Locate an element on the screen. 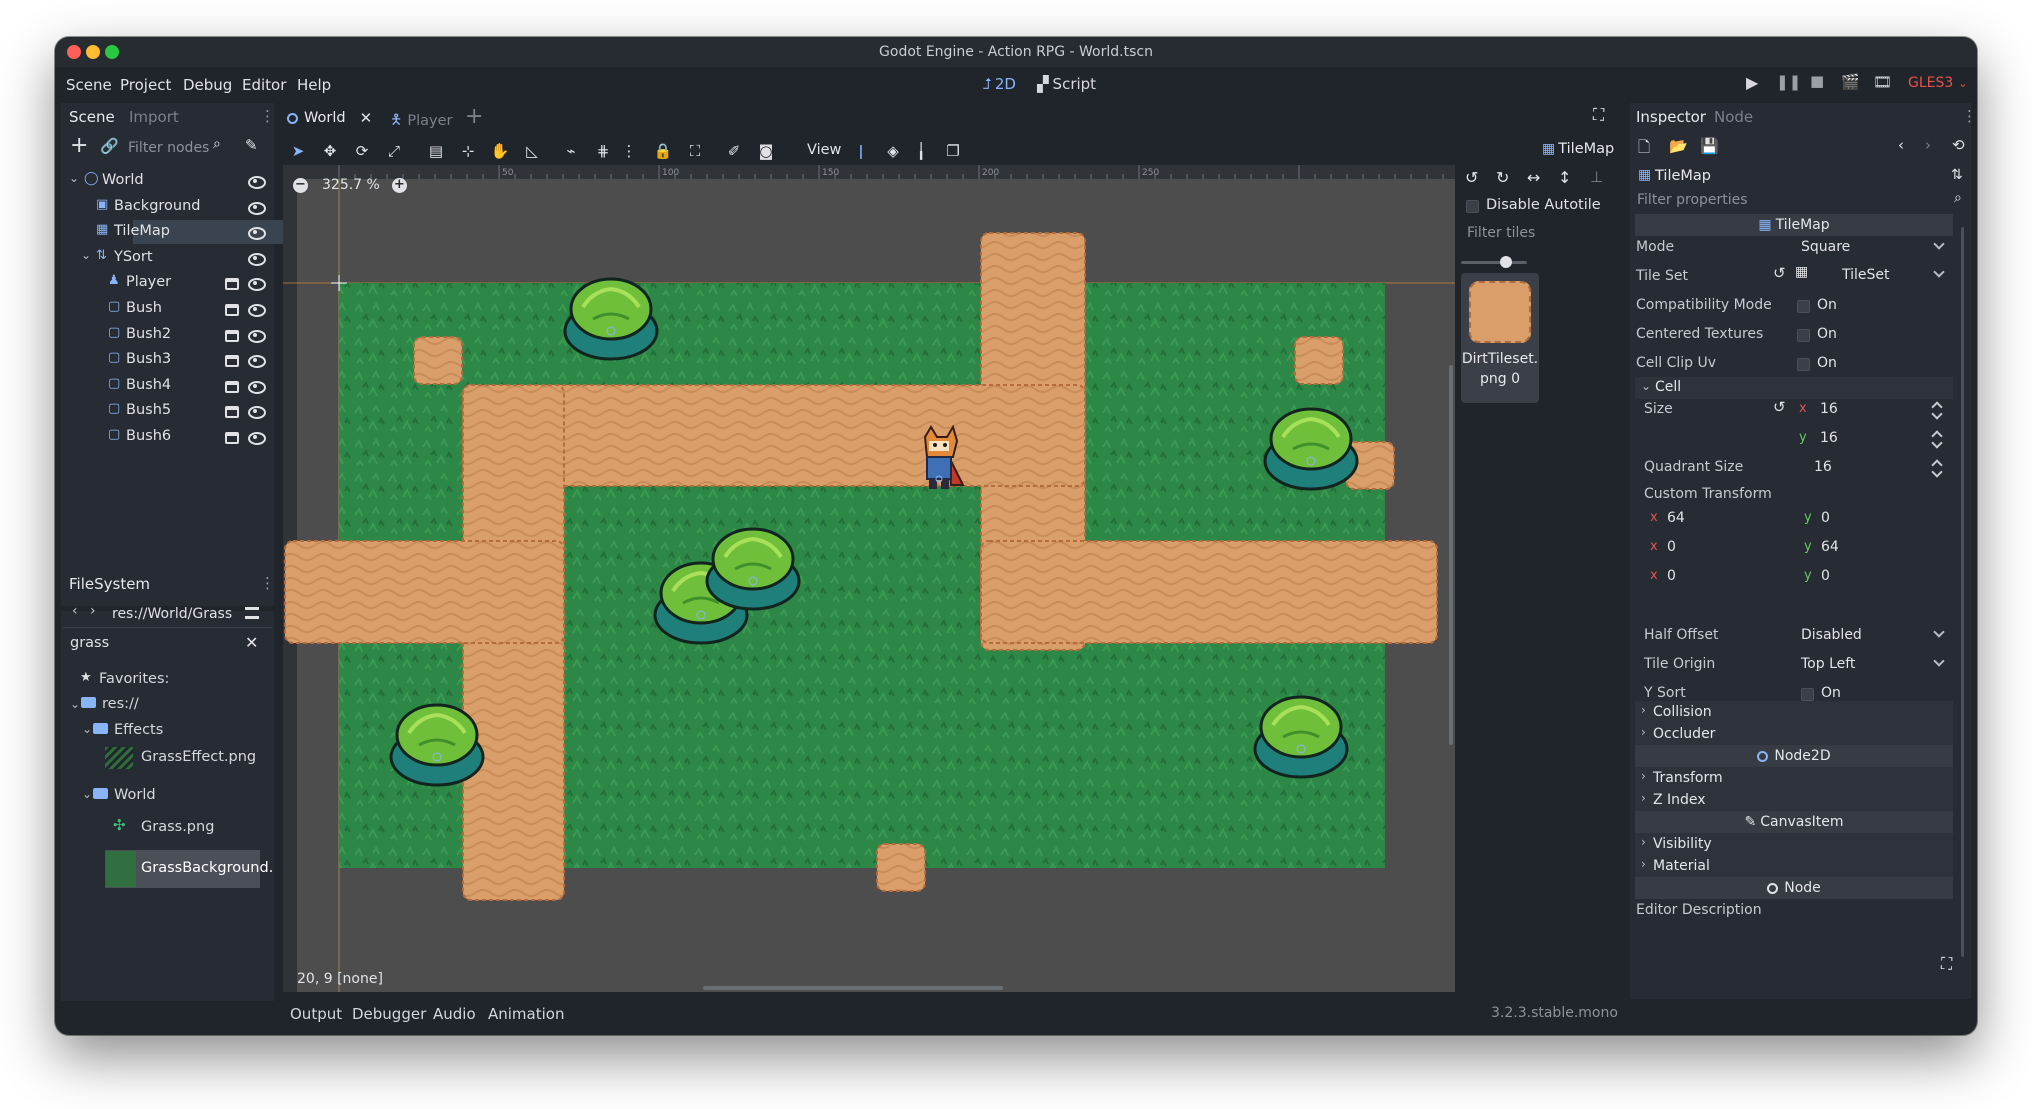 The height and width of the screenshot is (1109, 2032). minimize-window-button is located at coordinates (93, 52).